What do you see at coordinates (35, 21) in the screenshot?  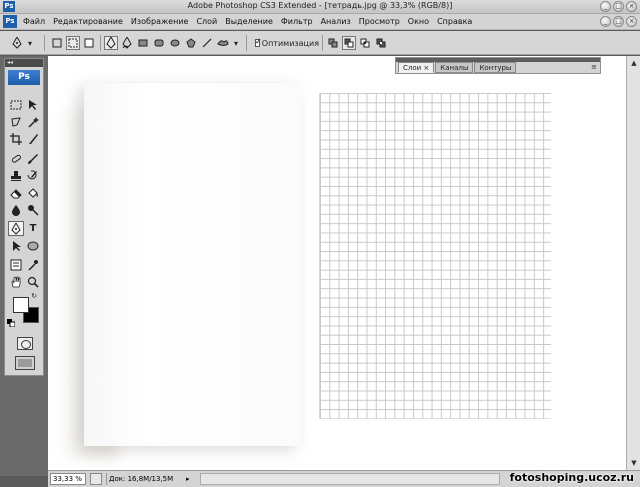 I see `menu-file: Файл` at bounding box center [35, 21].